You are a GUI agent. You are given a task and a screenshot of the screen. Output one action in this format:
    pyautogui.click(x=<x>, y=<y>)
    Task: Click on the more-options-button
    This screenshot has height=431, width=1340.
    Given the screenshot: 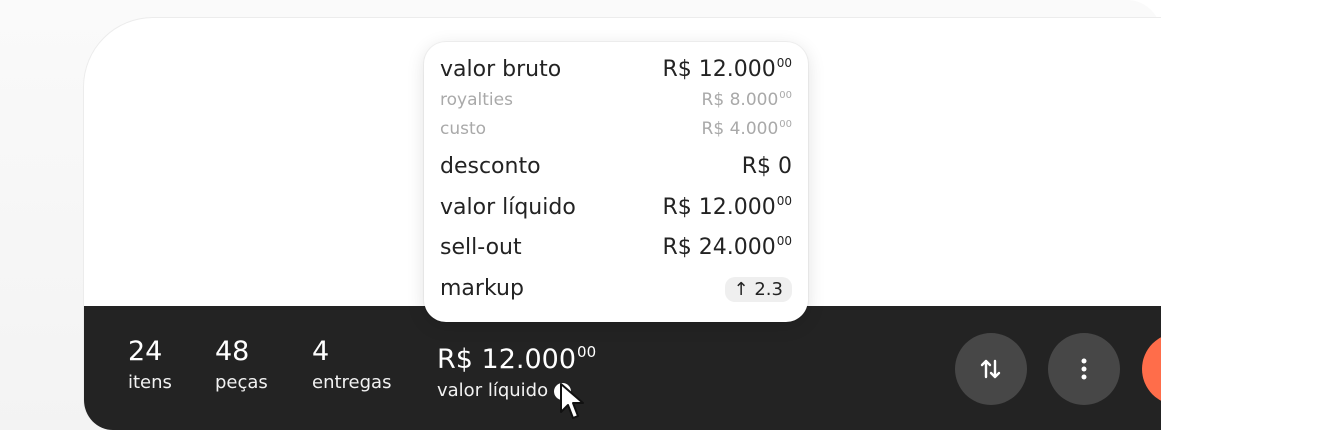 What is the action you would take?
    pyautogui.click(x=1084, y=369)
    